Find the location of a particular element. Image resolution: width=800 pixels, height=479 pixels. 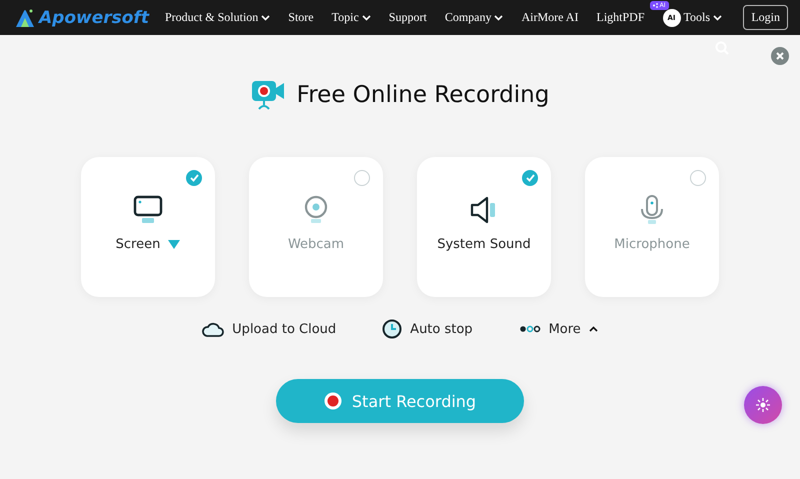

source-label: Screen is located at coordinates (138, 244).